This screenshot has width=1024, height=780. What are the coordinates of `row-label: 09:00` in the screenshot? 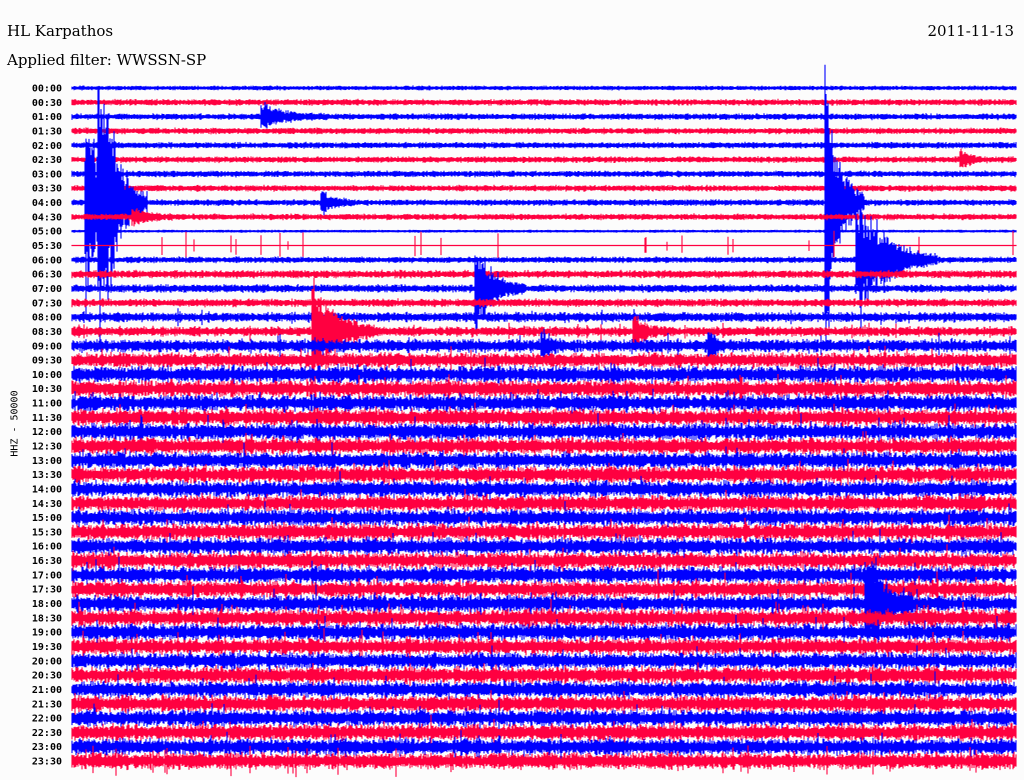 It's located at (47, 346).